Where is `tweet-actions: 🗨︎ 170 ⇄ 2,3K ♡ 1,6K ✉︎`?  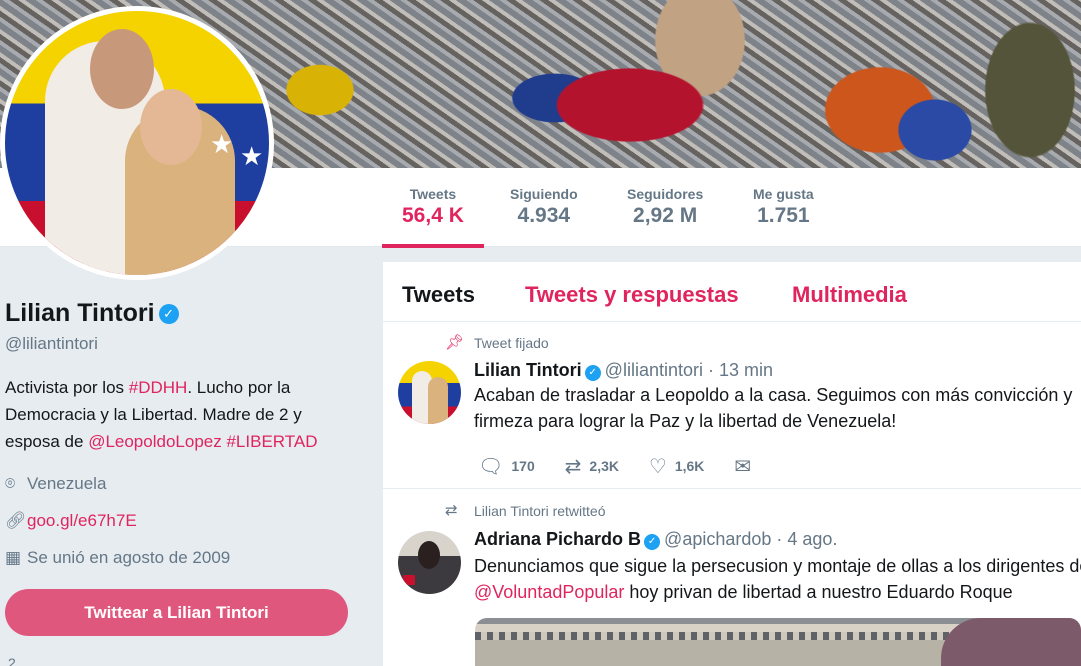
tweet-actions: 🗨︎ 170 ⇄ 2,3K ♡ 1,6K ✉︎ is located at coordinates (631, 466).